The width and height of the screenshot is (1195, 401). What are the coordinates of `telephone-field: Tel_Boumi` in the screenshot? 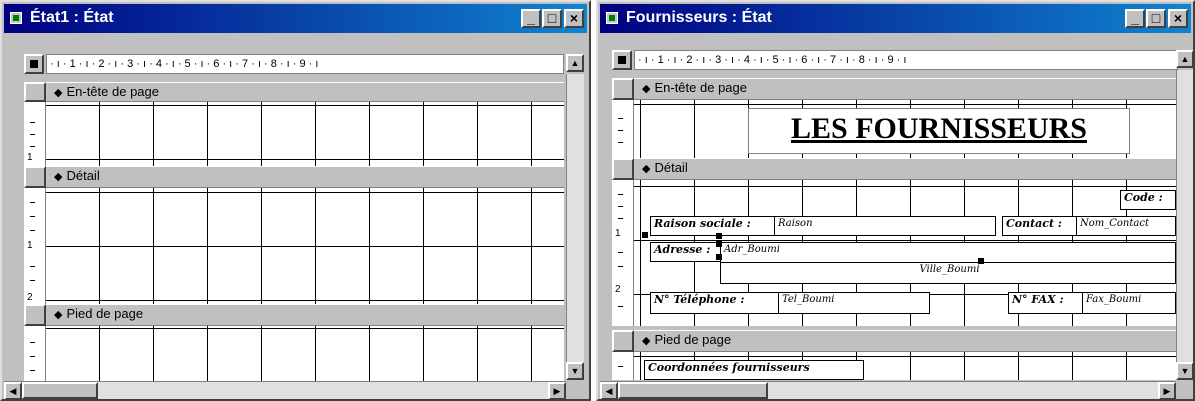 It's located at (854, 303).